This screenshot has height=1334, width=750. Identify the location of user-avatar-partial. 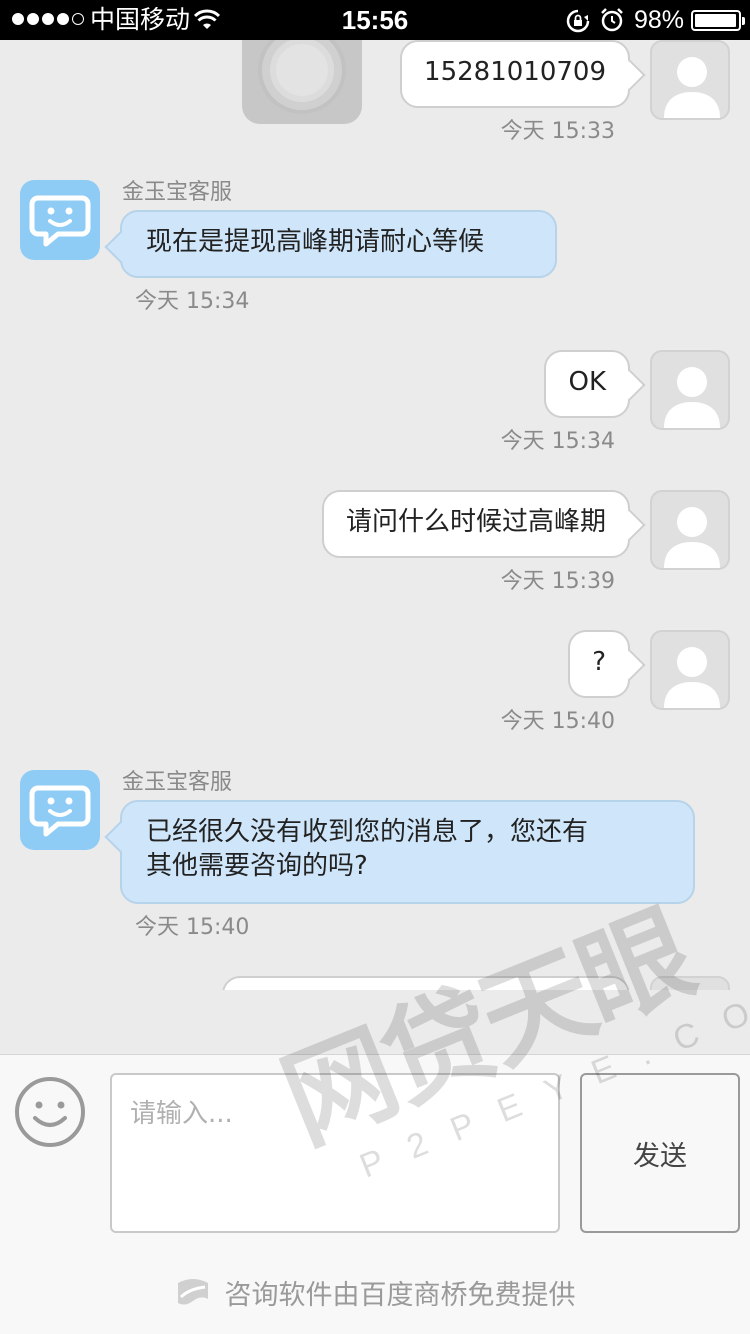
(690, 983).